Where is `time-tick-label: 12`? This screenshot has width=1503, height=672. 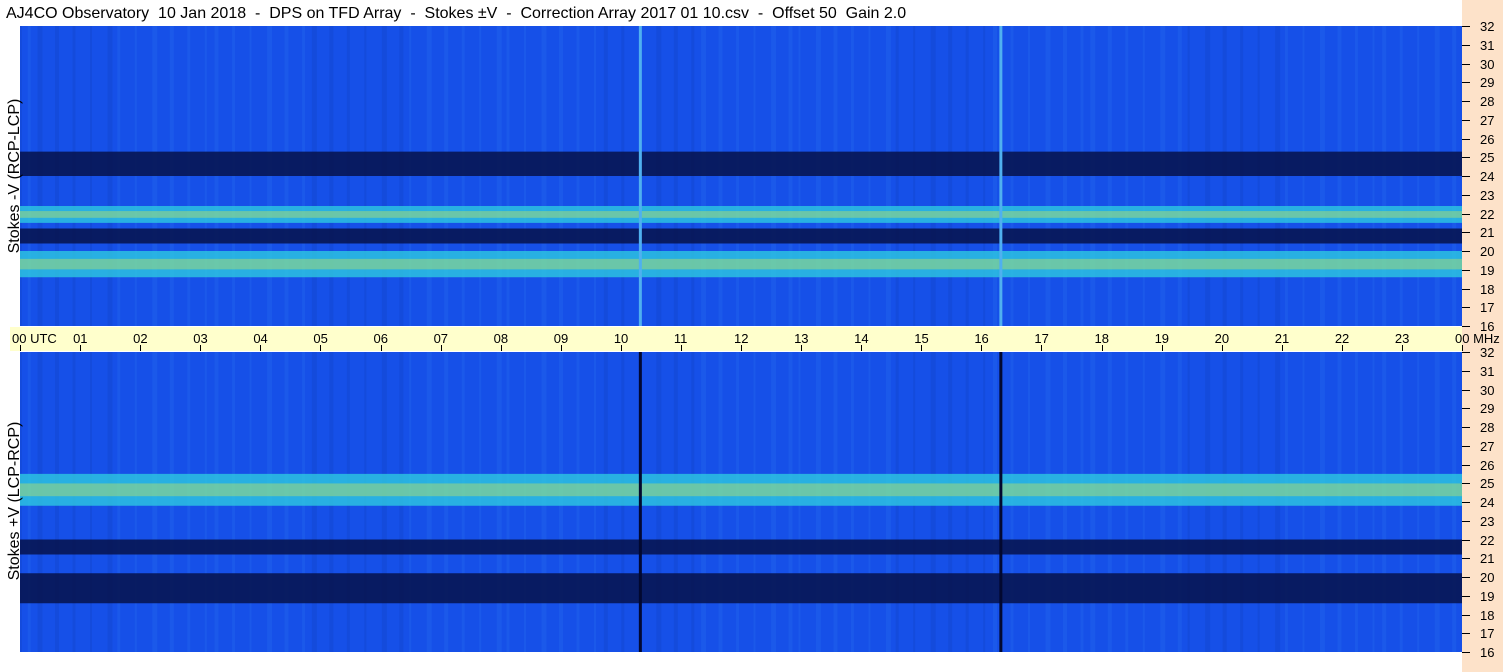 time-tick-label: 12 is located at coordinates (741, 338).